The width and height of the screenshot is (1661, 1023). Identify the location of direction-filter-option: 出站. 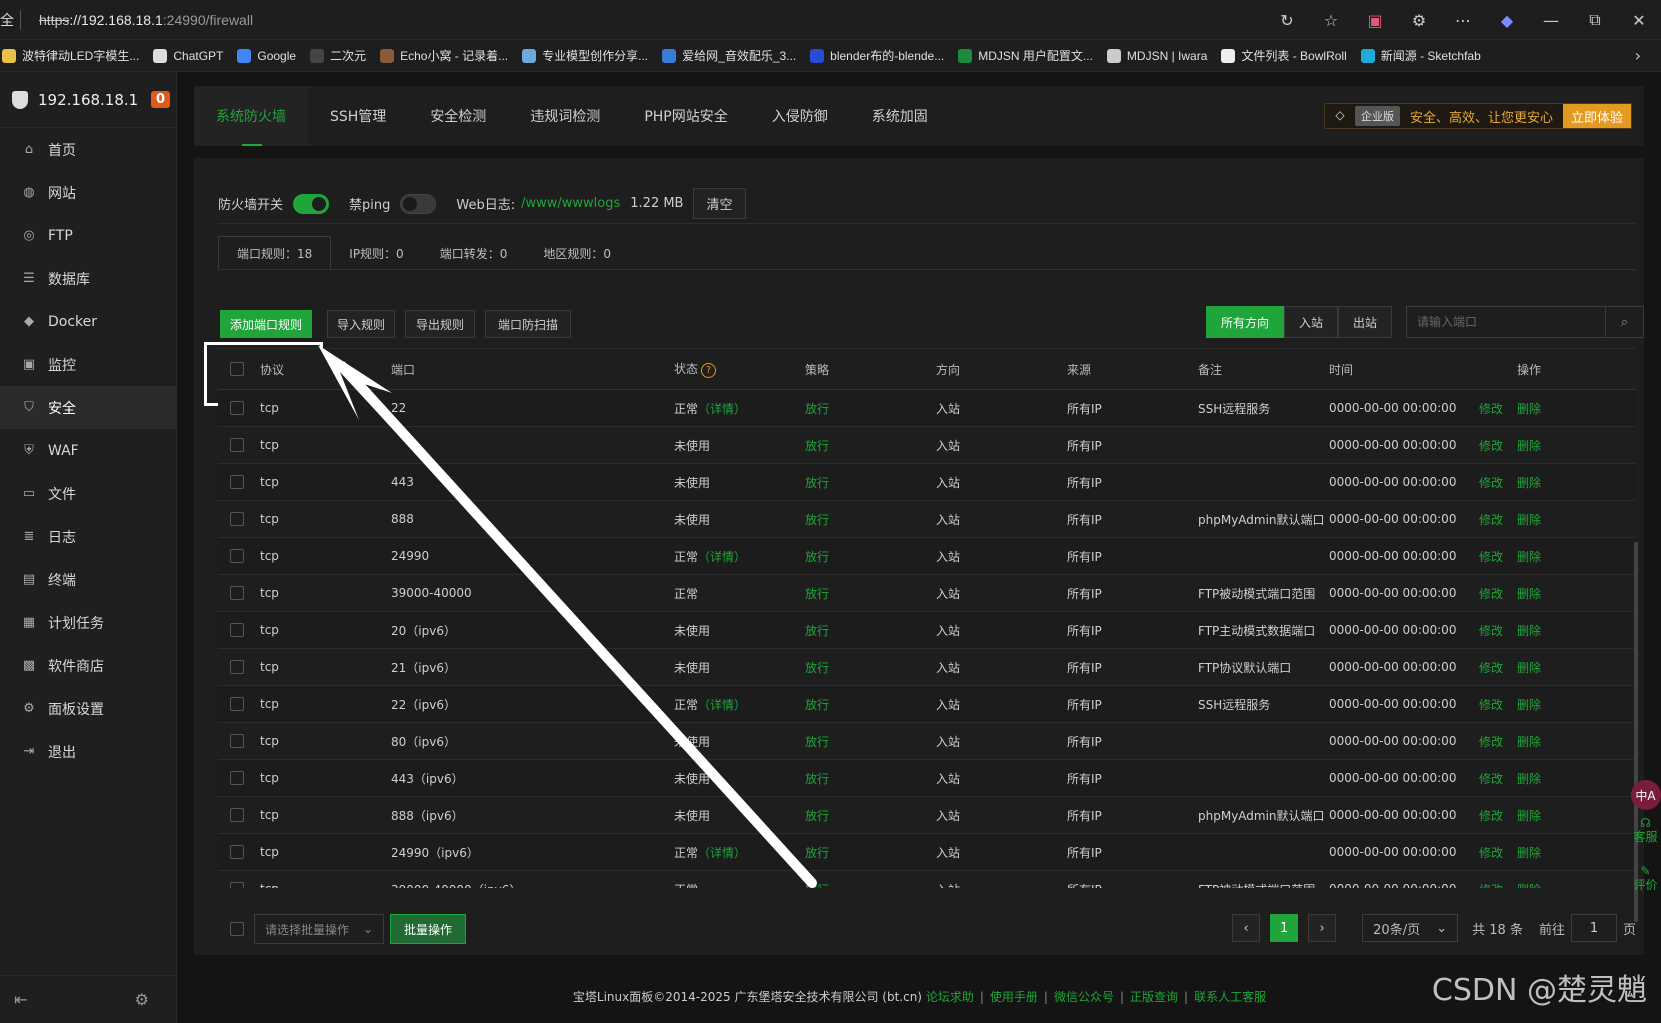
(1365, 322).